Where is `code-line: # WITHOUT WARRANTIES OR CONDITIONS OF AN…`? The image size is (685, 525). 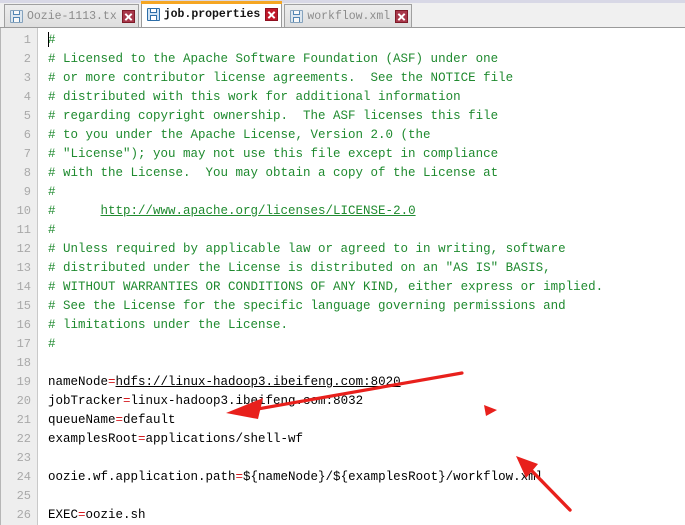
code-line: # WITHOUT WARRANTIES OR CONDITIONS OF AN… is located at coordinates (366, 287).